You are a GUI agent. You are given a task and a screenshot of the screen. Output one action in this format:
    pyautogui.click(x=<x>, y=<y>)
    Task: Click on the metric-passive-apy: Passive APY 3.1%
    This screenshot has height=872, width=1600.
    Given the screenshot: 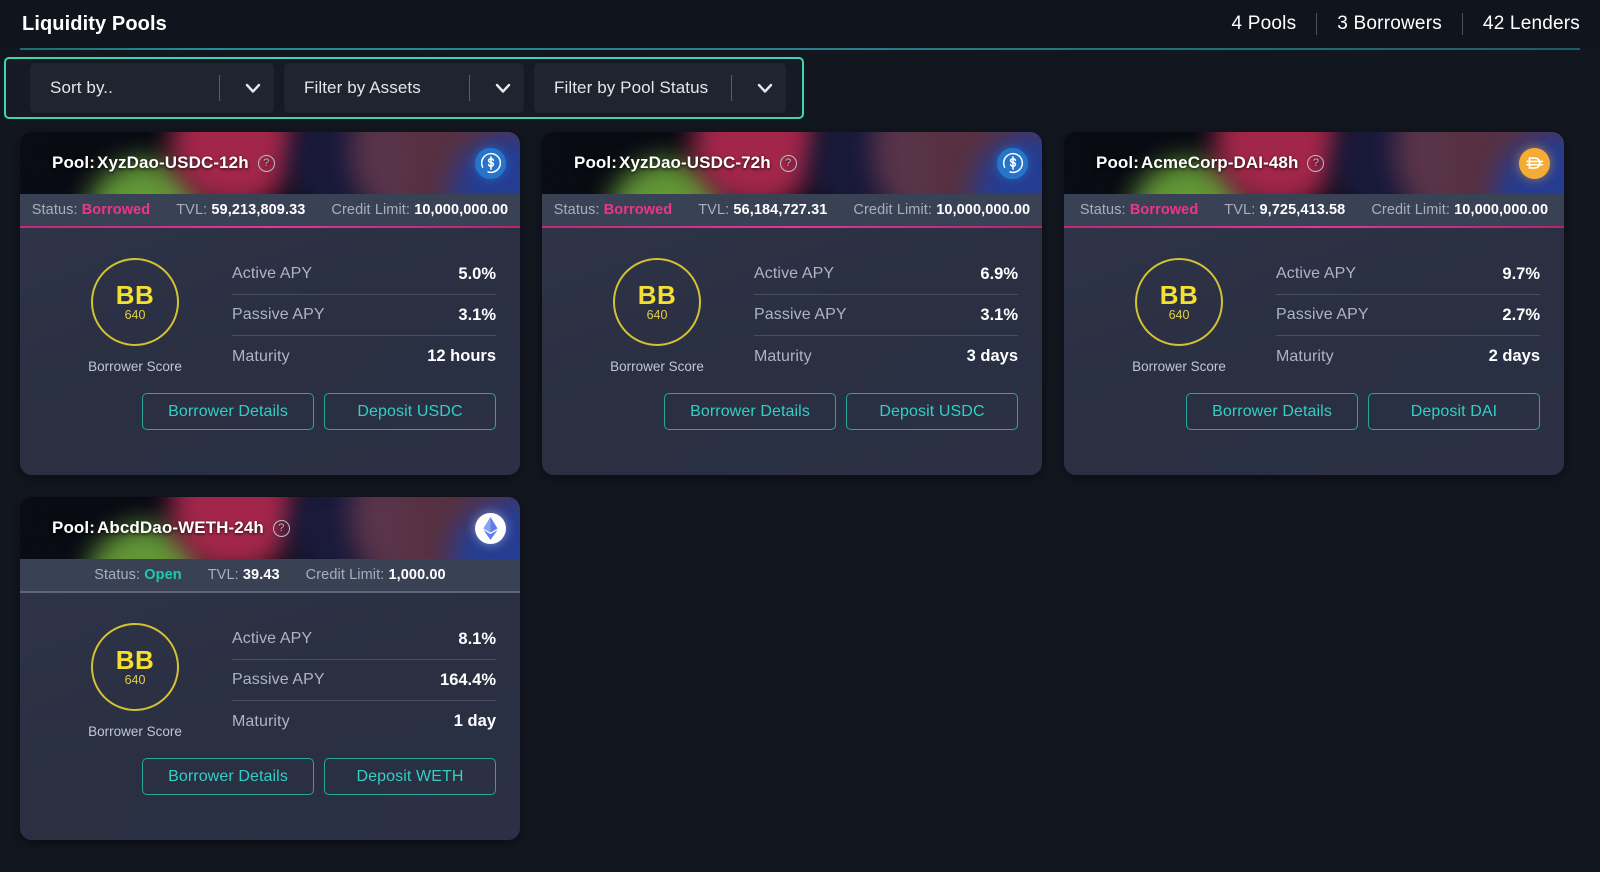 What is the action you would take?
    pyautogui.click(x=364, y=315)
    